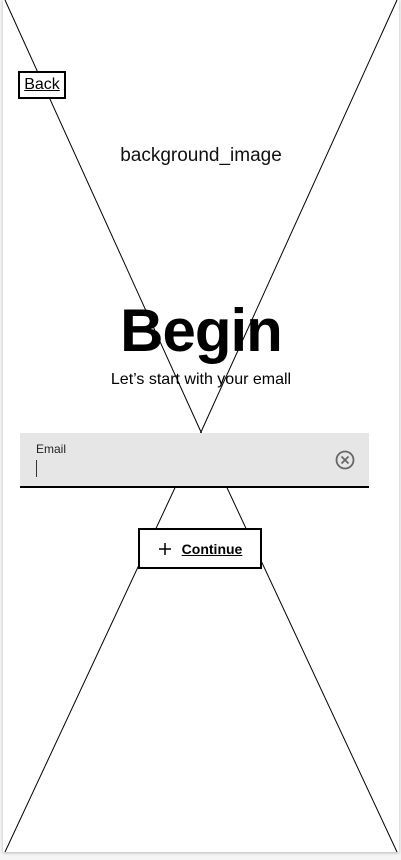 The image size is (401, 860). I want to click on plus-icon, so click(164, 548).